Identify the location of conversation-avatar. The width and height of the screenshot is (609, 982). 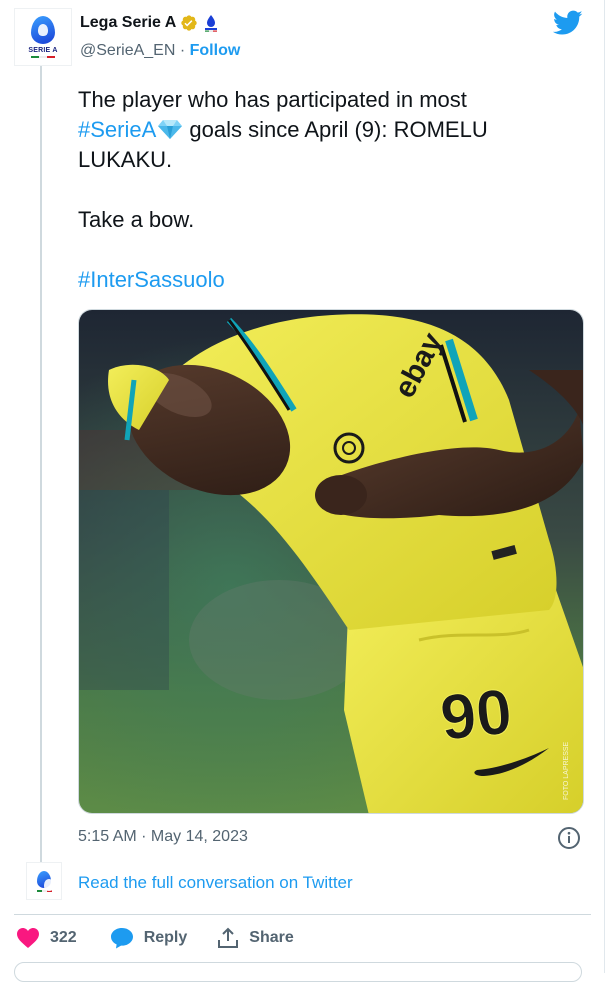
(44, 881).